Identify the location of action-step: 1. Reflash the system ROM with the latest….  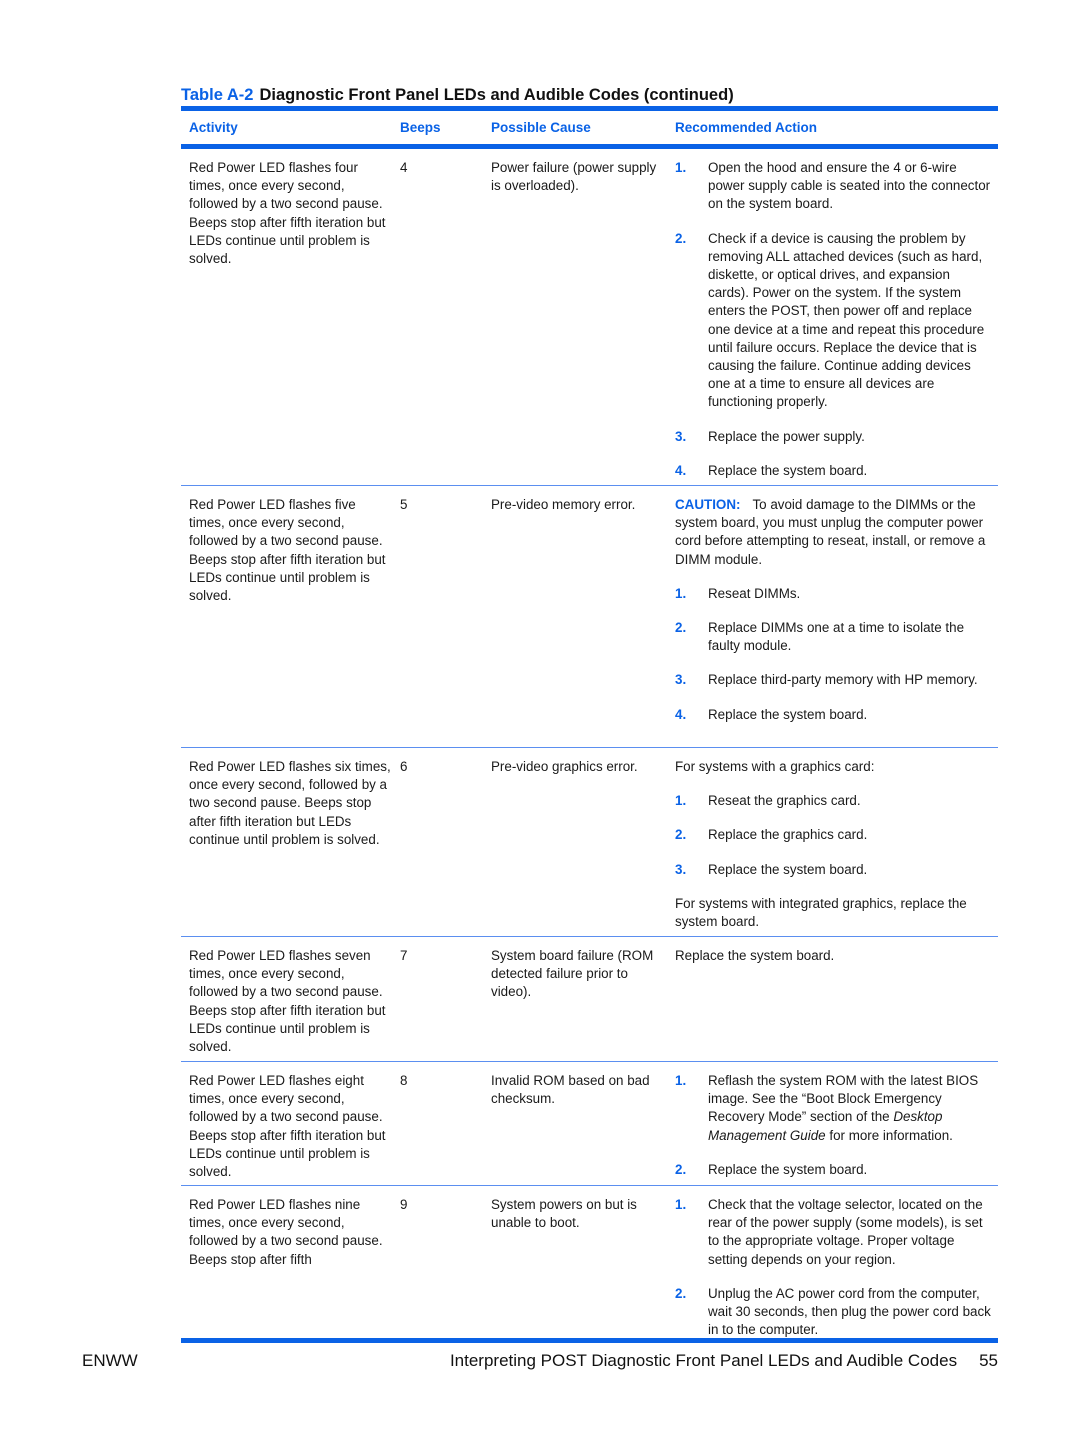
(834, 1108).